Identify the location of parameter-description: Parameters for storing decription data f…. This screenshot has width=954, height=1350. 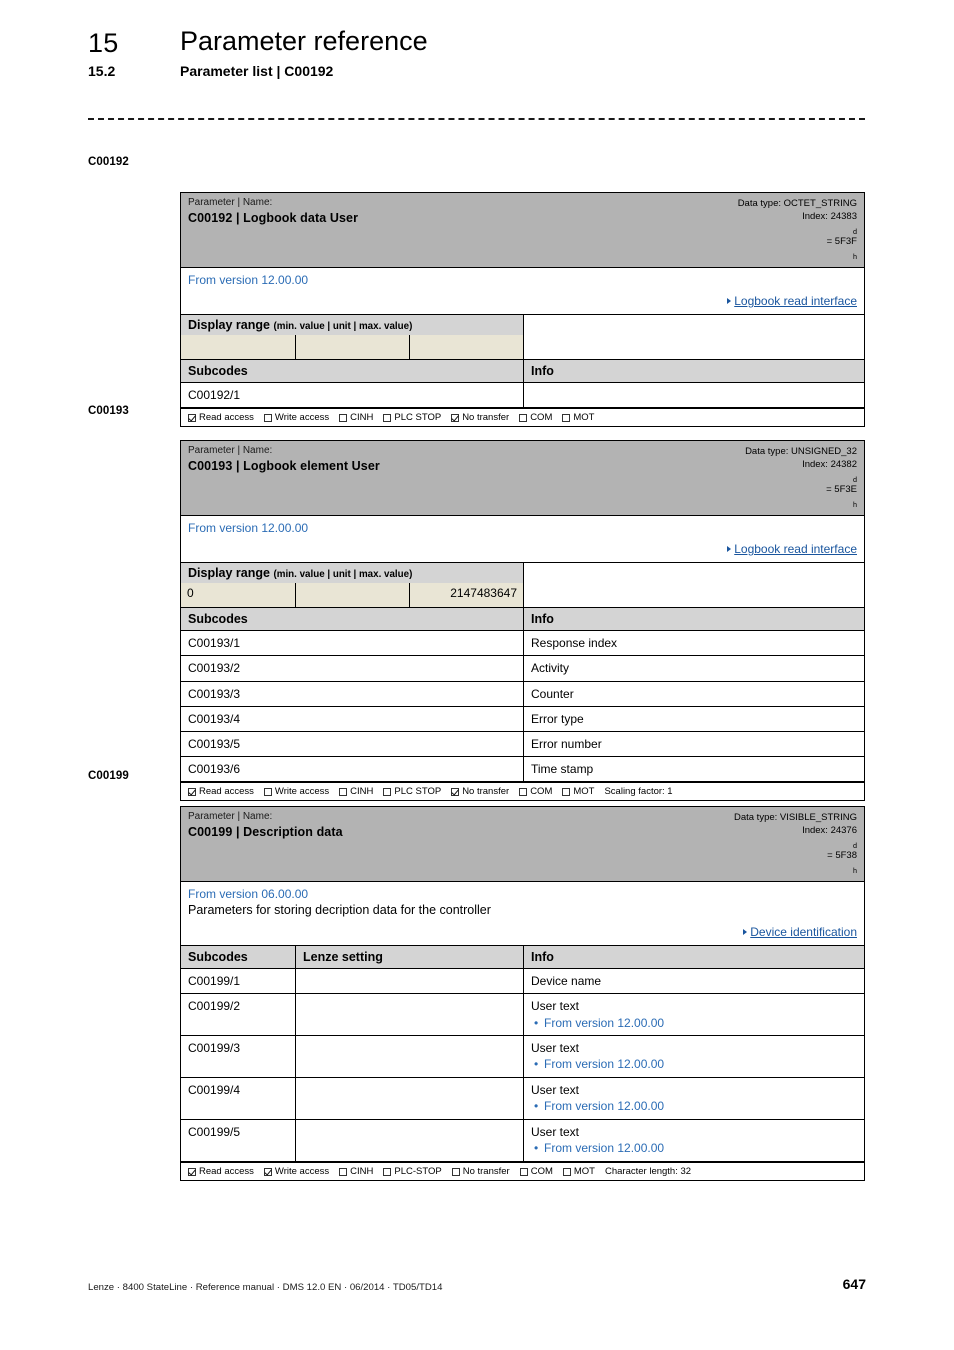
(339, 910).